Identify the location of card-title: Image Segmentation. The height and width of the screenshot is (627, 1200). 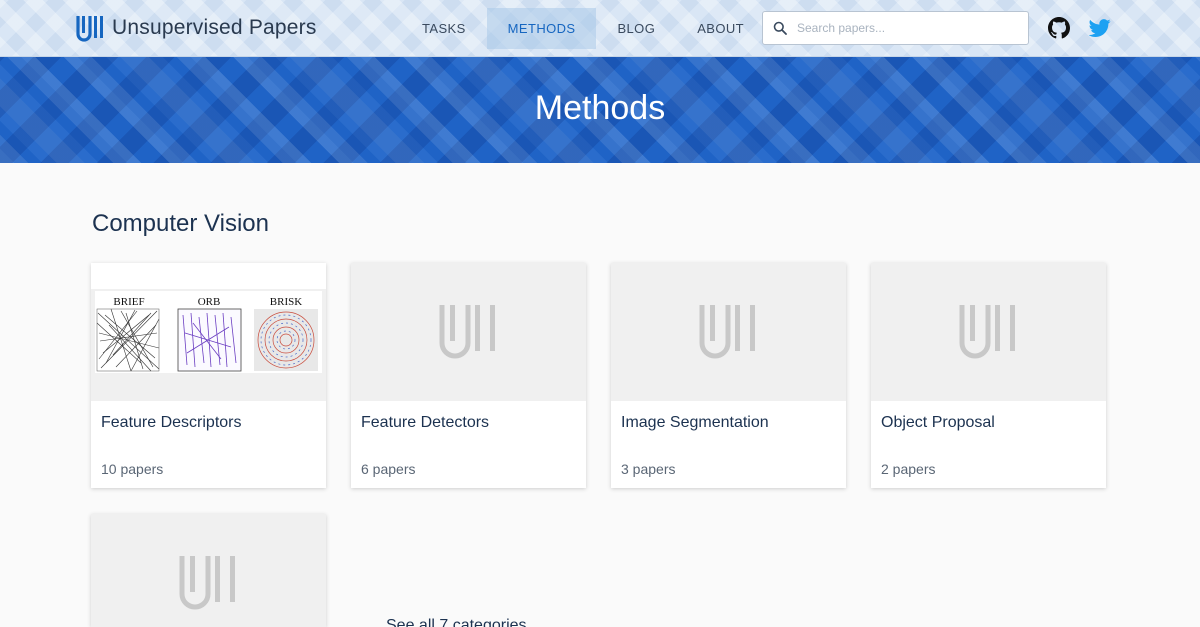
(695, 422).